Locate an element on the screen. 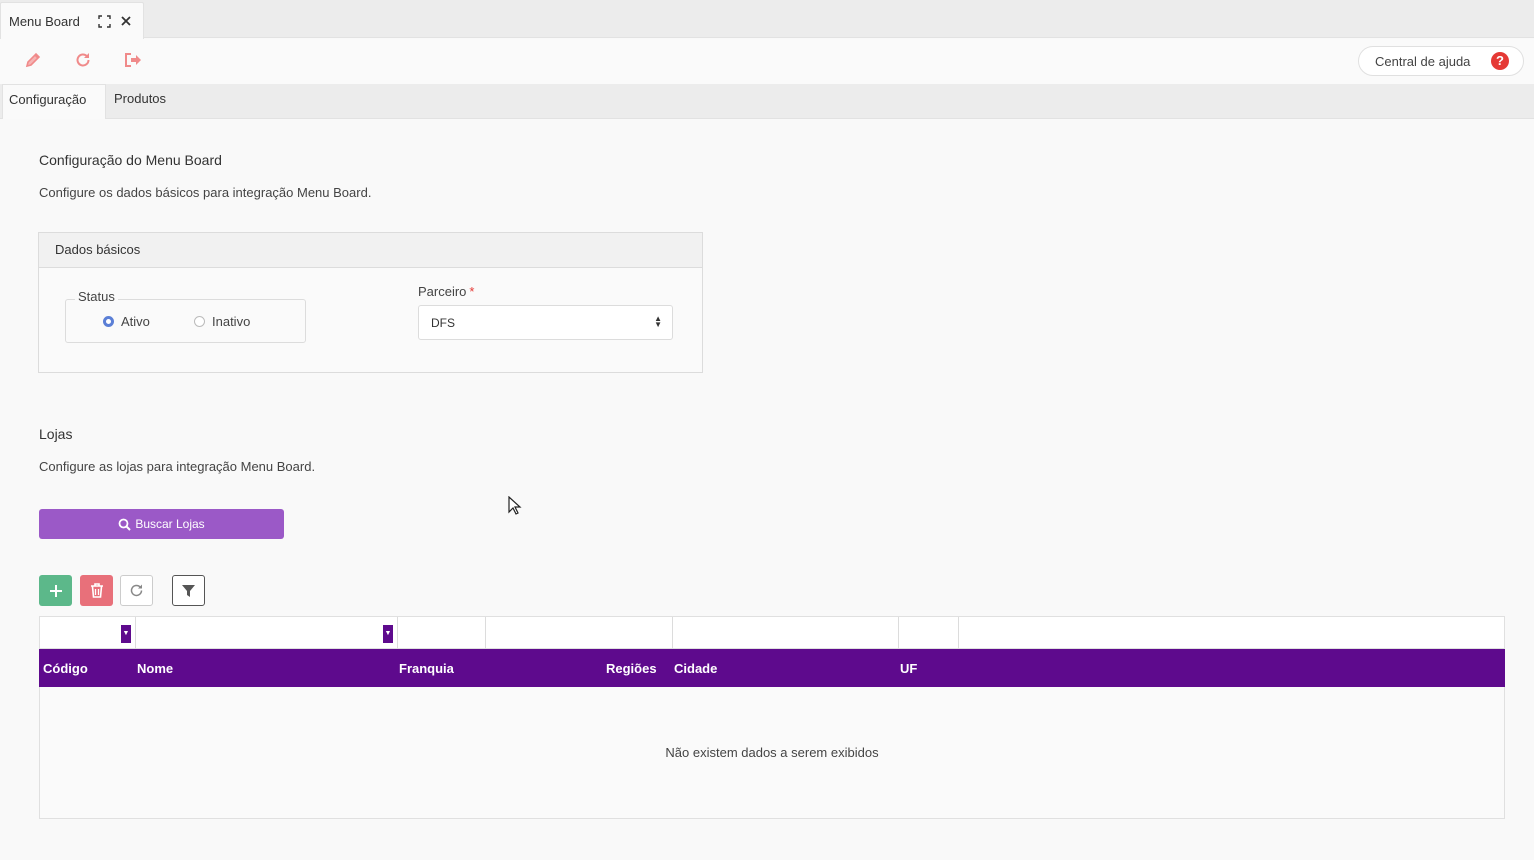 This screenshot has width=1534, height=860. content-tabs: Configuração Produtos is located at coordinates (767, 101).